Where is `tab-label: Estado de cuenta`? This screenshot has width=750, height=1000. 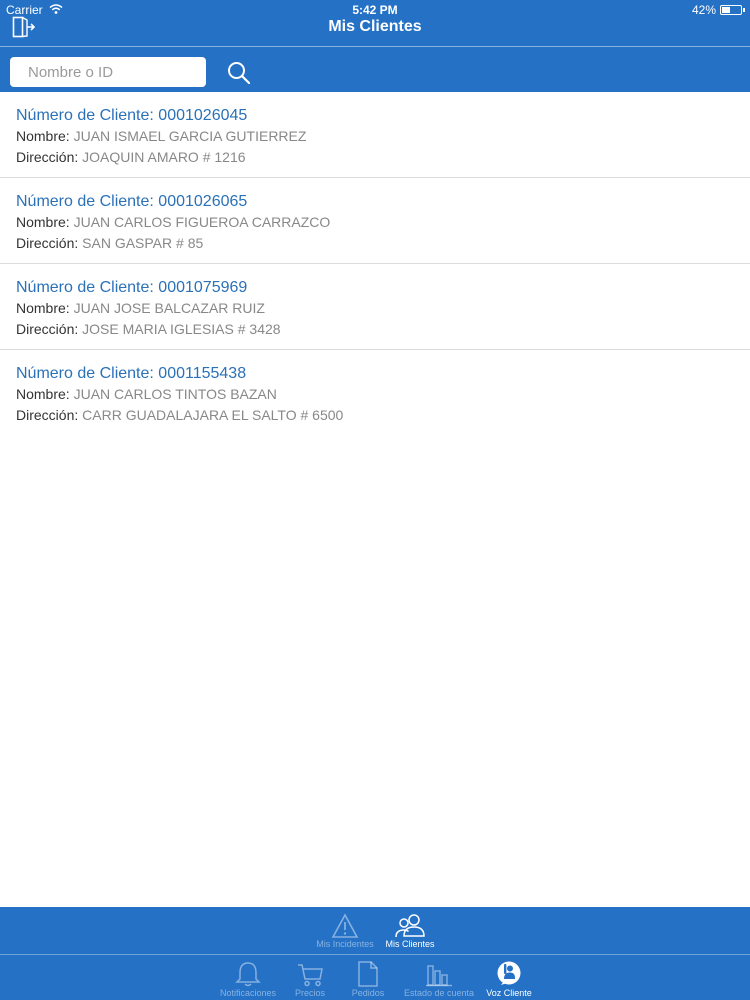 tab-label: Estado de cuenta is located at coordinates (439, 993).